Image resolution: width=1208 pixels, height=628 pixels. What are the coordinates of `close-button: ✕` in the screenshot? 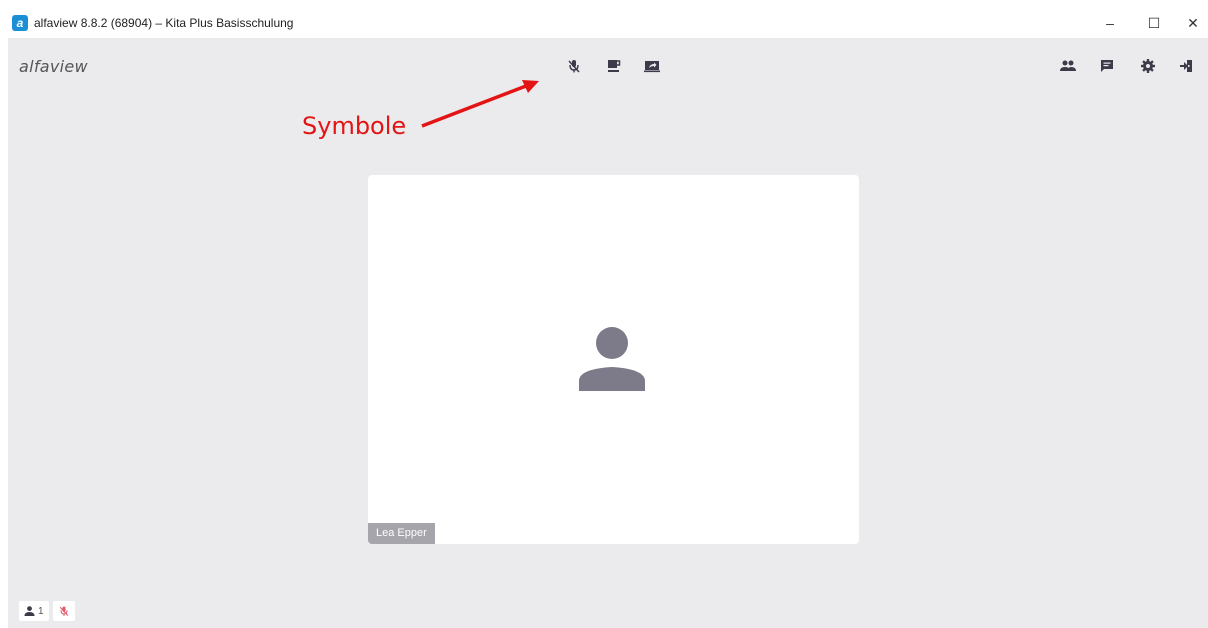 It's located at (1189, 23).